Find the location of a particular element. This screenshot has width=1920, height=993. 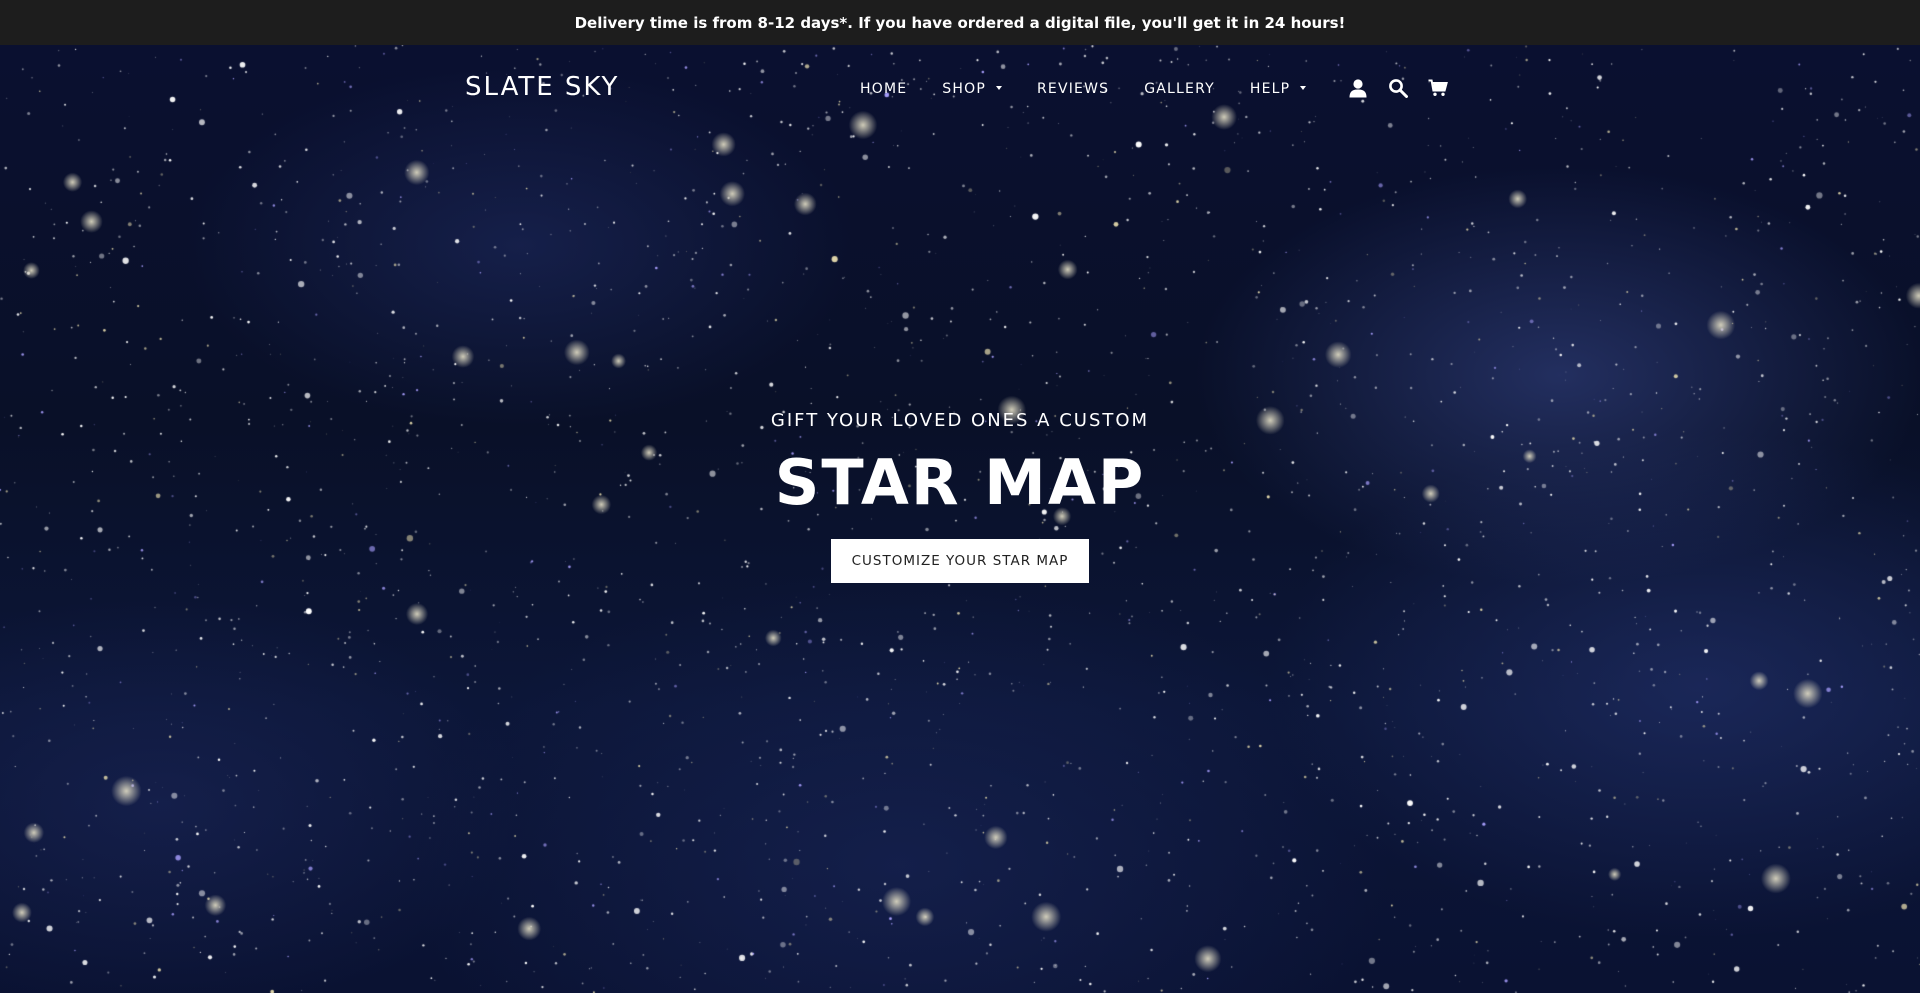

nav-gallery-label: GALLERY is located at coordinates (1179, 89).